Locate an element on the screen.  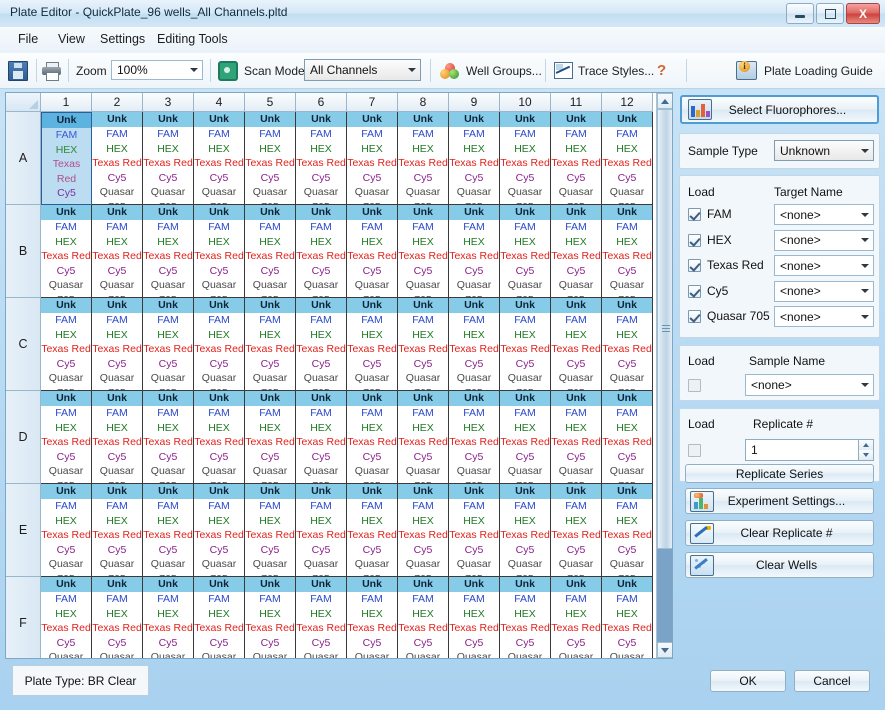
target-load-checkbox-fam is located at coordinates (694, 214).